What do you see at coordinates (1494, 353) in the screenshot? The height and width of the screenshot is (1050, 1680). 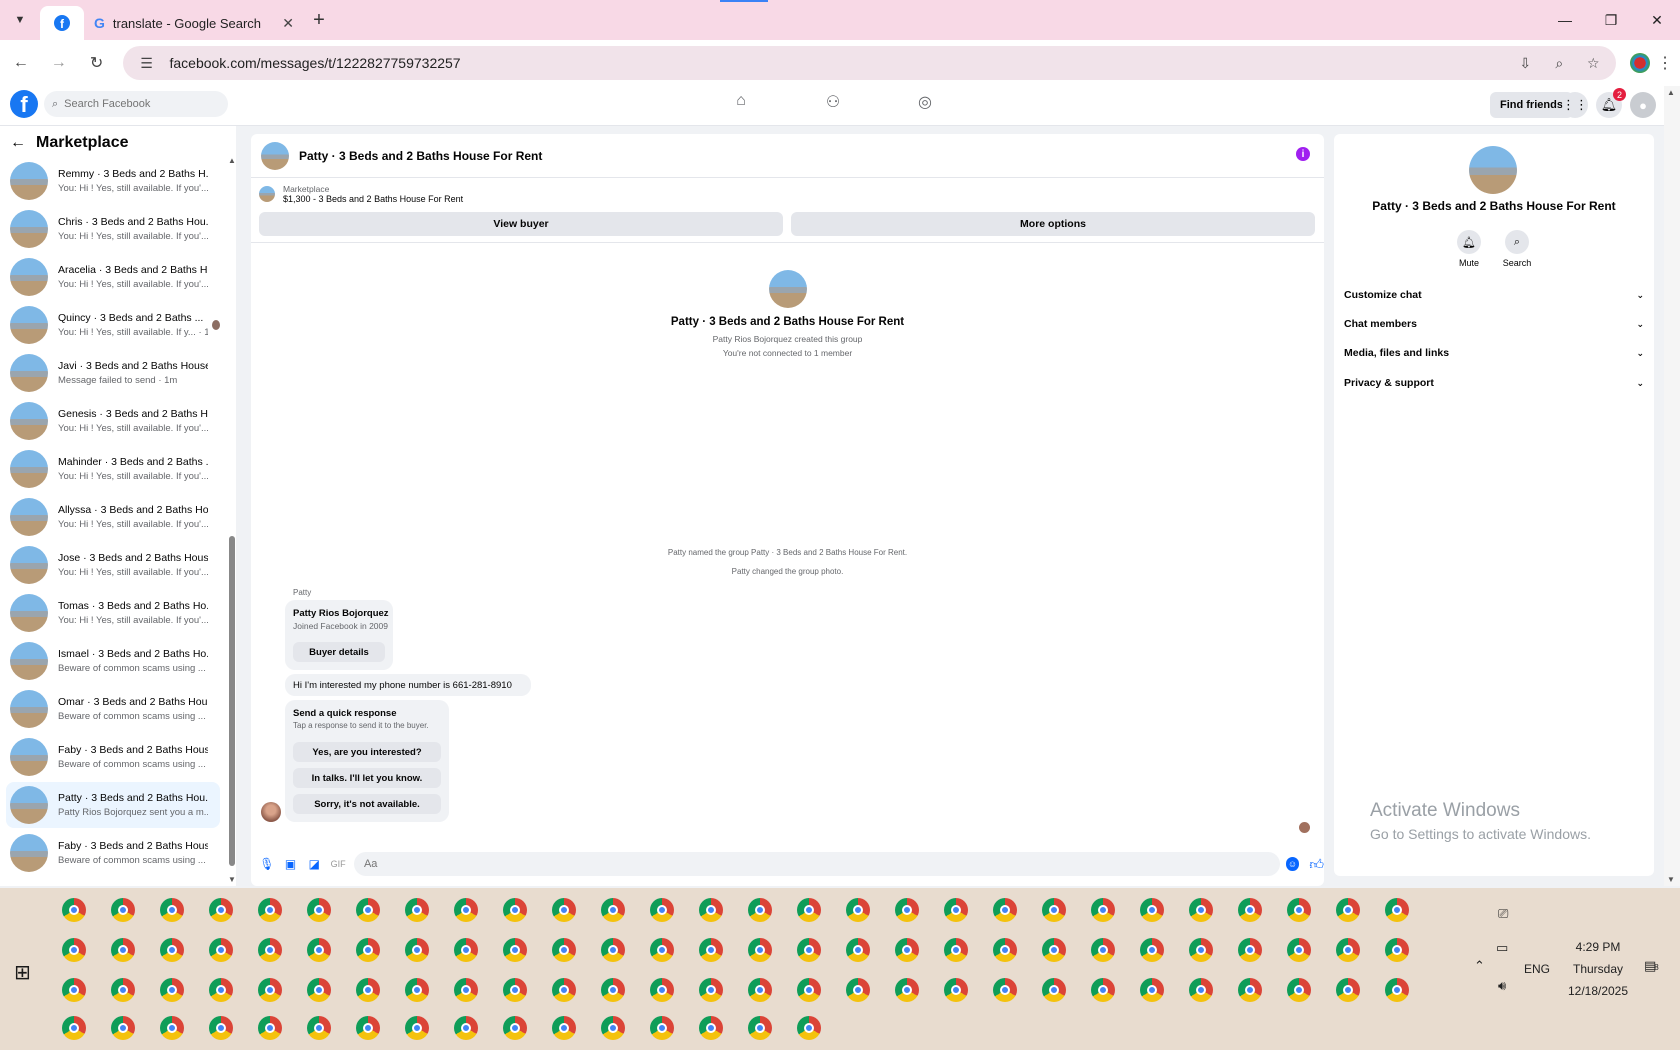 I see `media-files-row: Media, files and links ⌄` at bounding box center [1494, 353].